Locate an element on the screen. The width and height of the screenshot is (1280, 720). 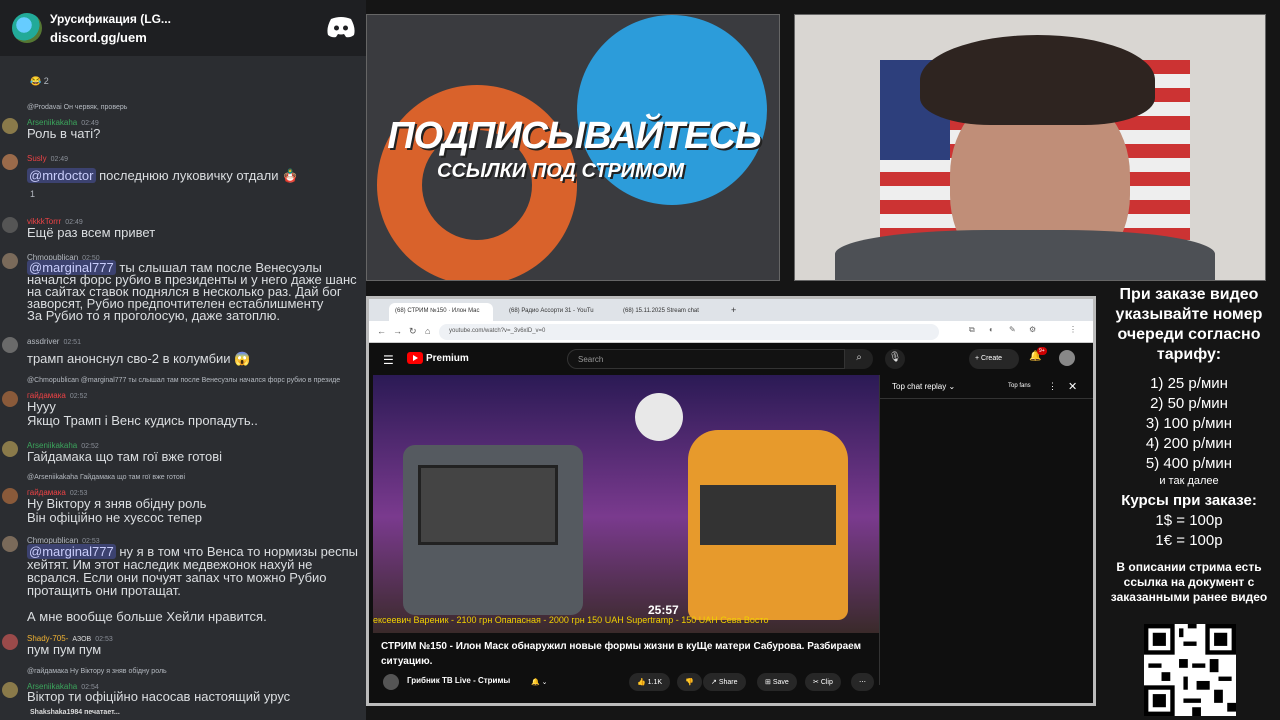
hamburger-menu-icon: ☰ is located at coordinates (388, 360).